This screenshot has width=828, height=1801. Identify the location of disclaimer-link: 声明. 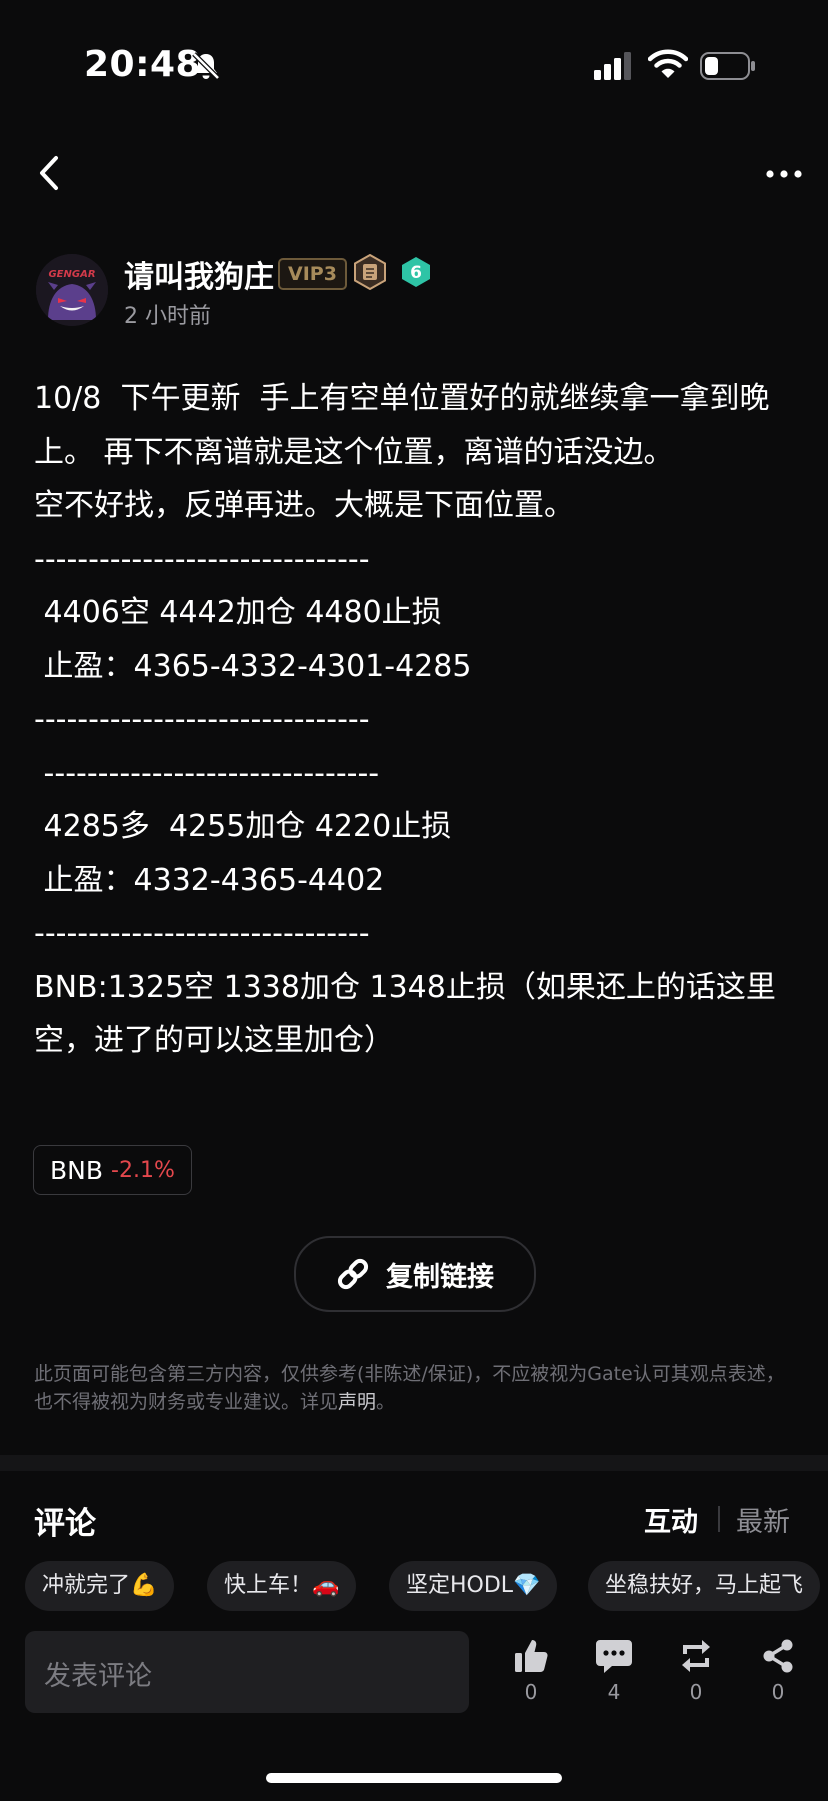
(357, 1402).